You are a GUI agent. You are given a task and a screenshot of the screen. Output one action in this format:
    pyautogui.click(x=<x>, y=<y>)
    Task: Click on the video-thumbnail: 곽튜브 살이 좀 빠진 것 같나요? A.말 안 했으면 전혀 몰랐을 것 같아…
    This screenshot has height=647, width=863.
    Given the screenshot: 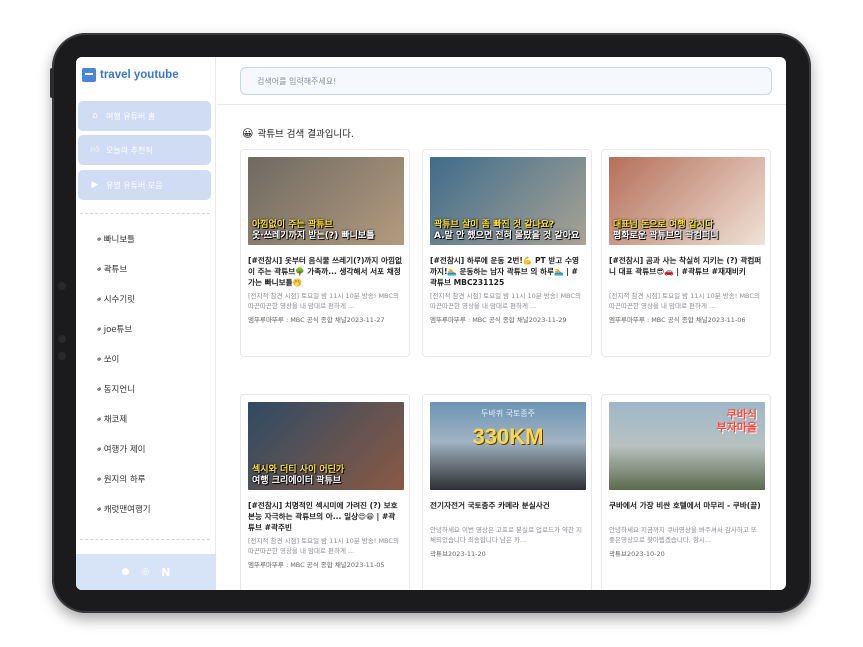 What is the action you would take?
    pyautogui.click(x=508, y=201)
    